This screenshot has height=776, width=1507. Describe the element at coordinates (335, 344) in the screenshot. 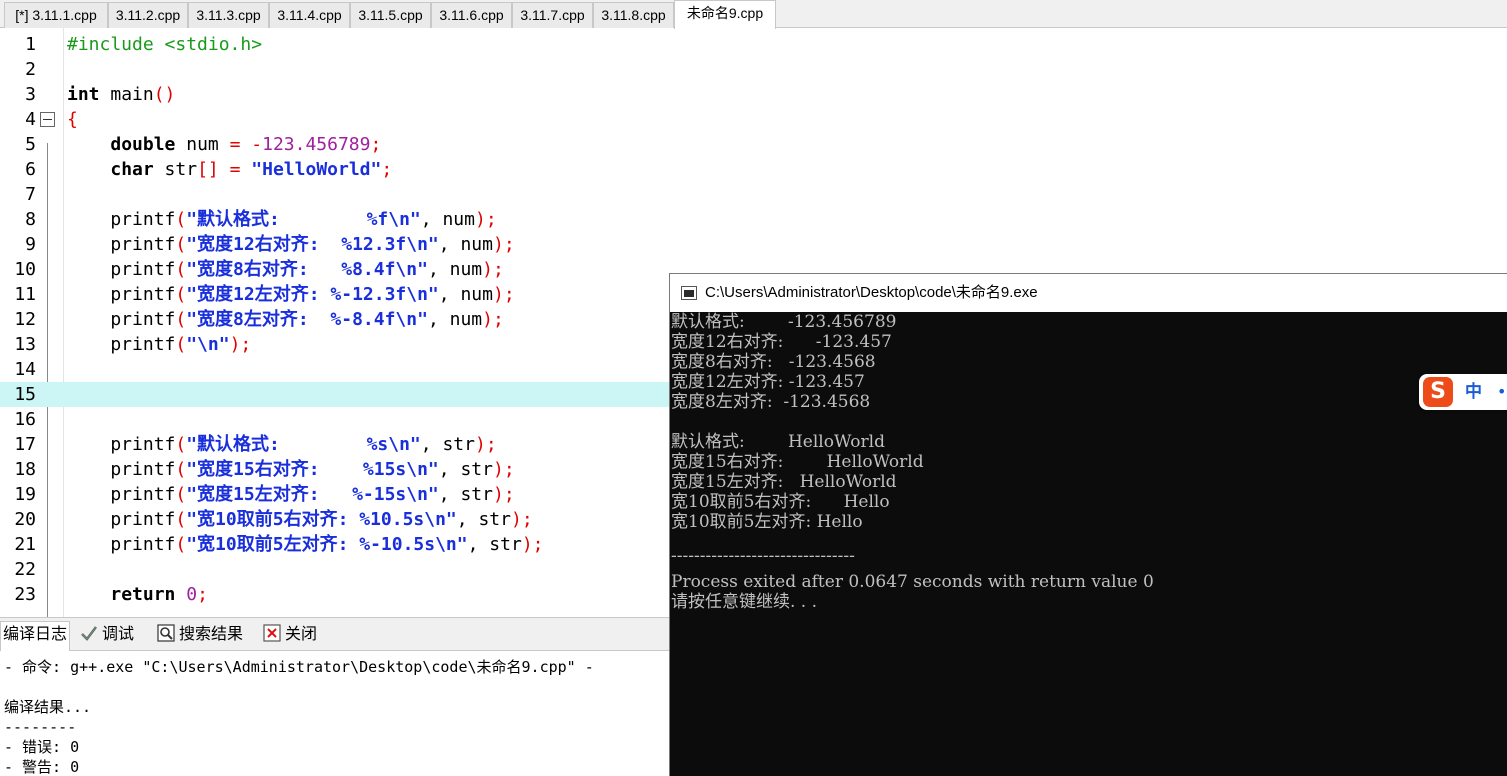

I see `code-line: 13 printf("\n");` at that location.